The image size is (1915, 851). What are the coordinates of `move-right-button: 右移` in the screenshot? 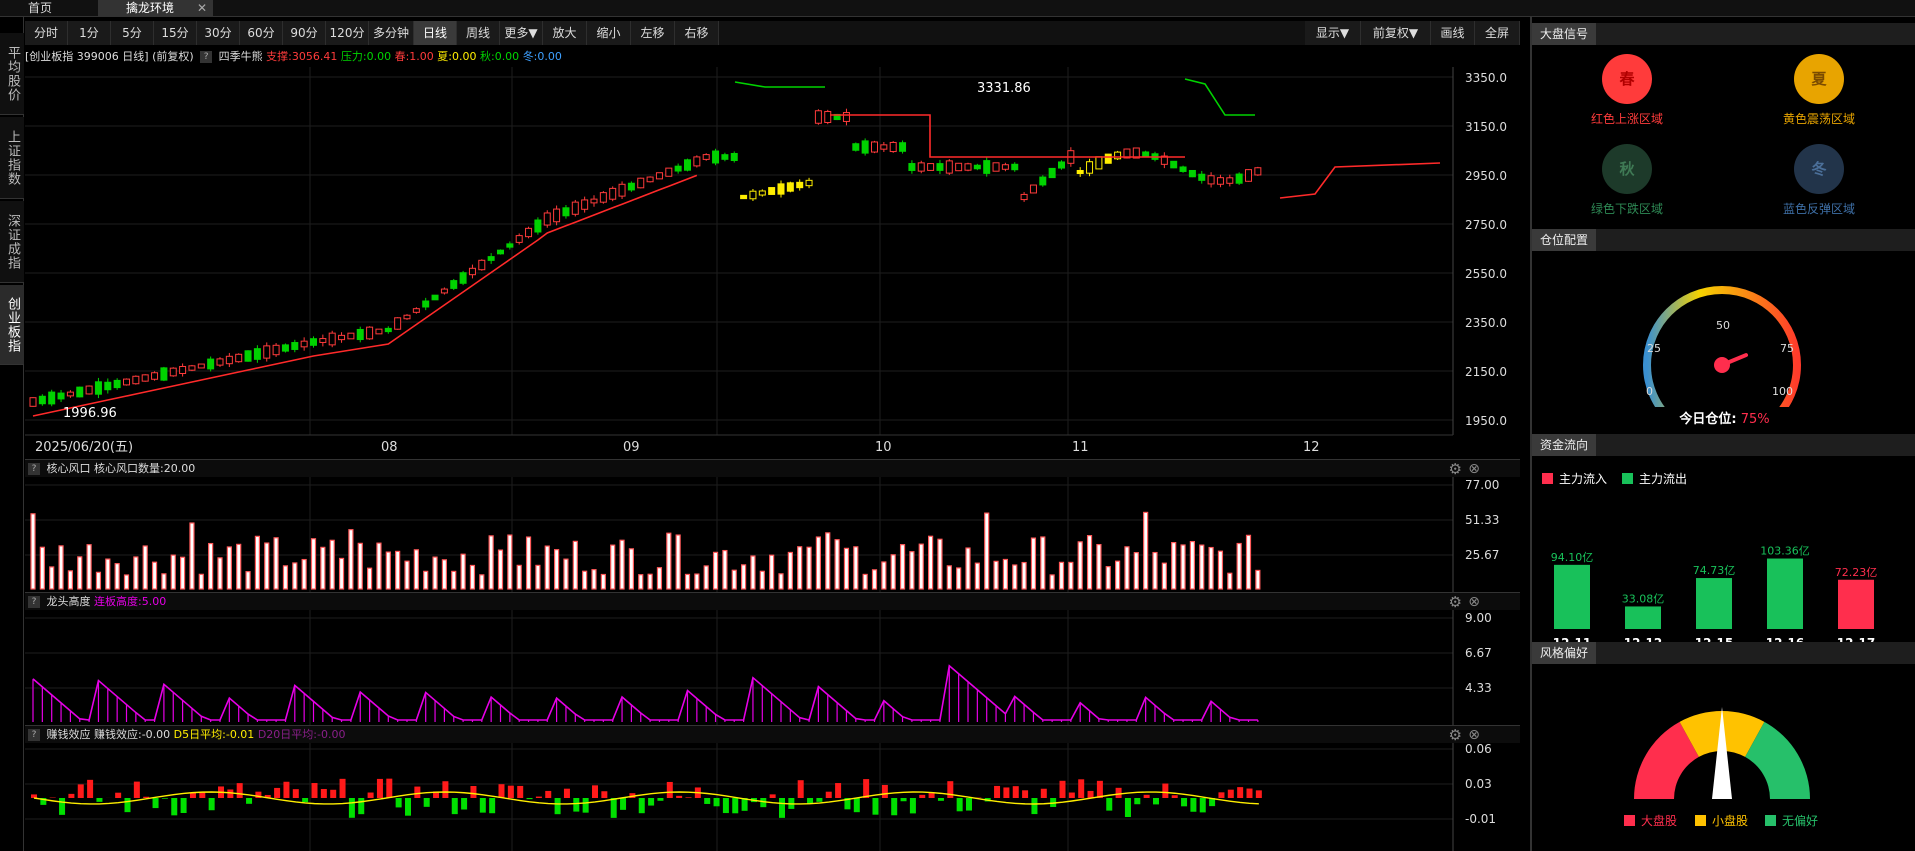 It's located at (697, 33).